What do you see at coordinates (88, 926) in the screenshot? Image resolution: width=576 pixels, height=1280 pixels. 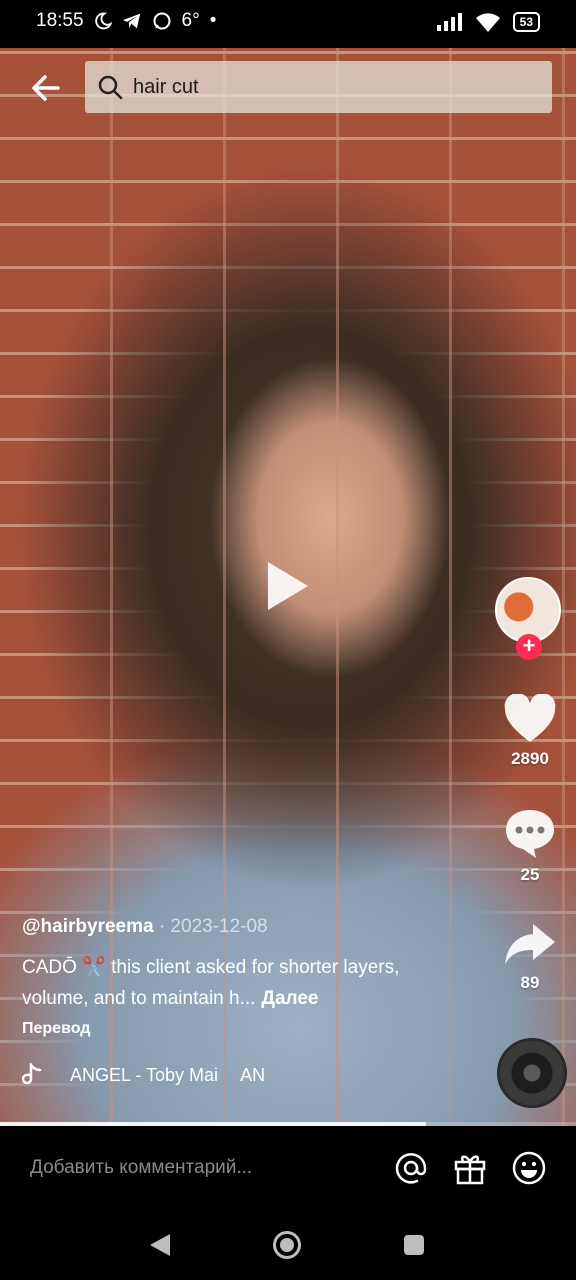 I see `author-username: @hairbyreema` at bounding box center [88, 926].